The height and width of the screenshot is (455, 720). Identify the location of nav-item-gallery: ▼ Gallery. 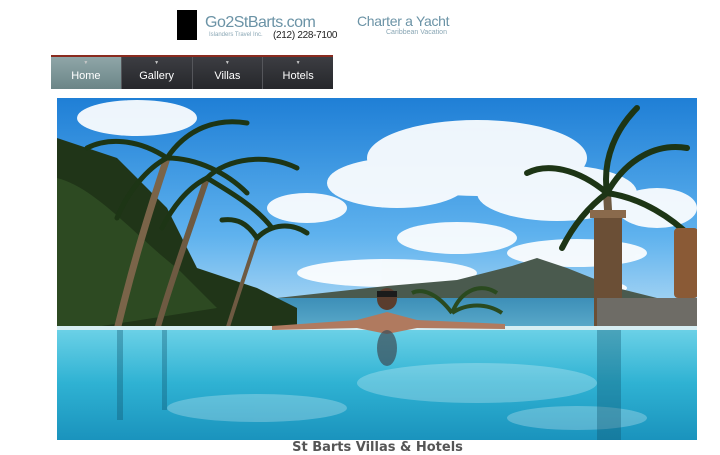
(157, 73).